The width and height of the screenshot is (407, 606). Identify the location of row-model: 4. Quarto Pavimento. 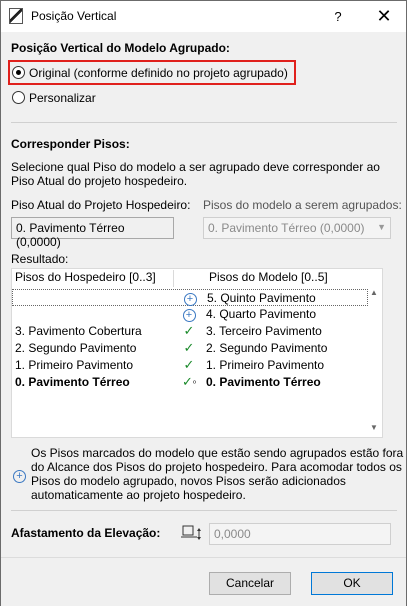
(261, 314).